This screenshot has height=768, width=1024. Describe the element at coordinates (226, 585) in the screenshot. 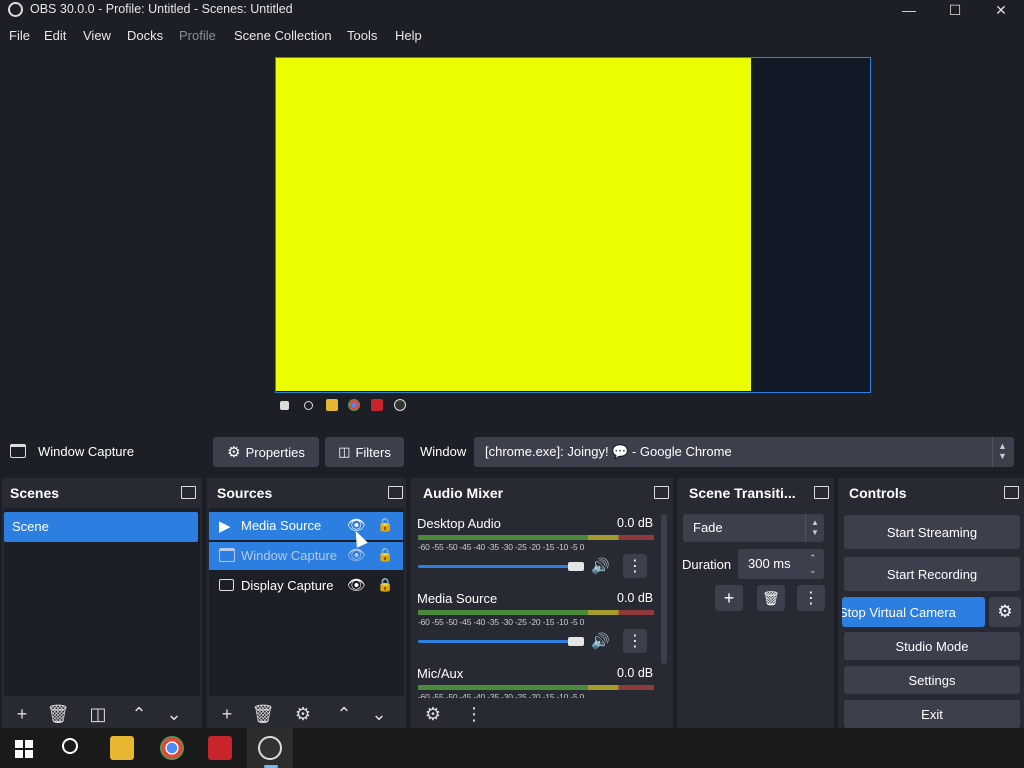

I see `monitor-icon` at that location.